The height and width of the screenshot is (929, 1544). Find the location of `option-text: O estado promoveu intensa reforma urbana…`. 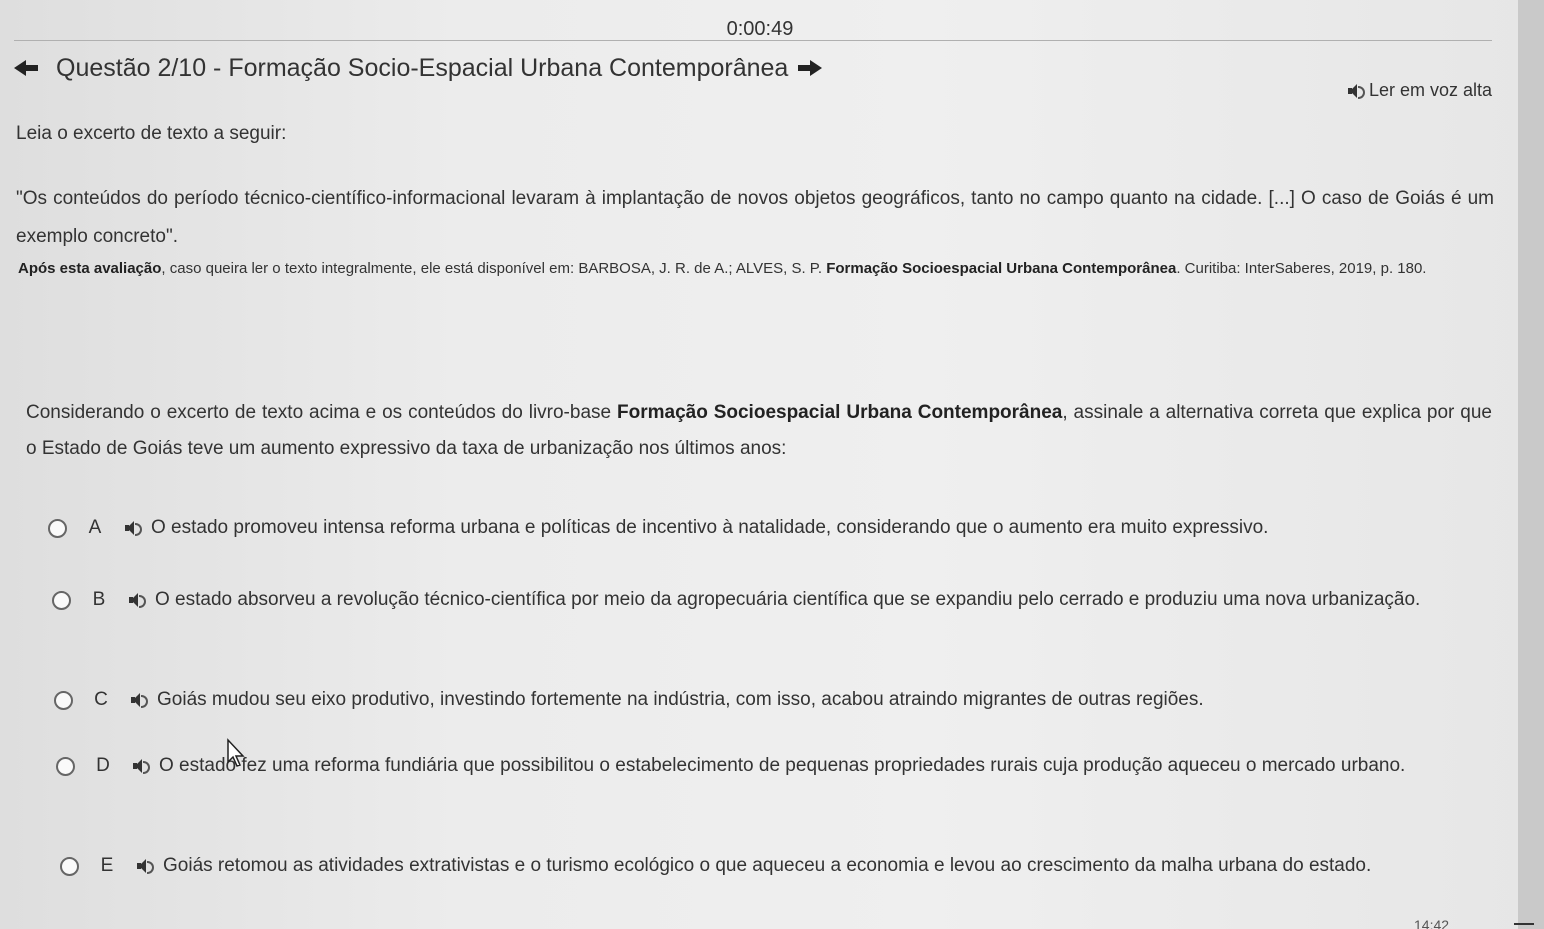

option-text: O estado promoveu intensa reforma urbana… is located at coordinates (710, 527).